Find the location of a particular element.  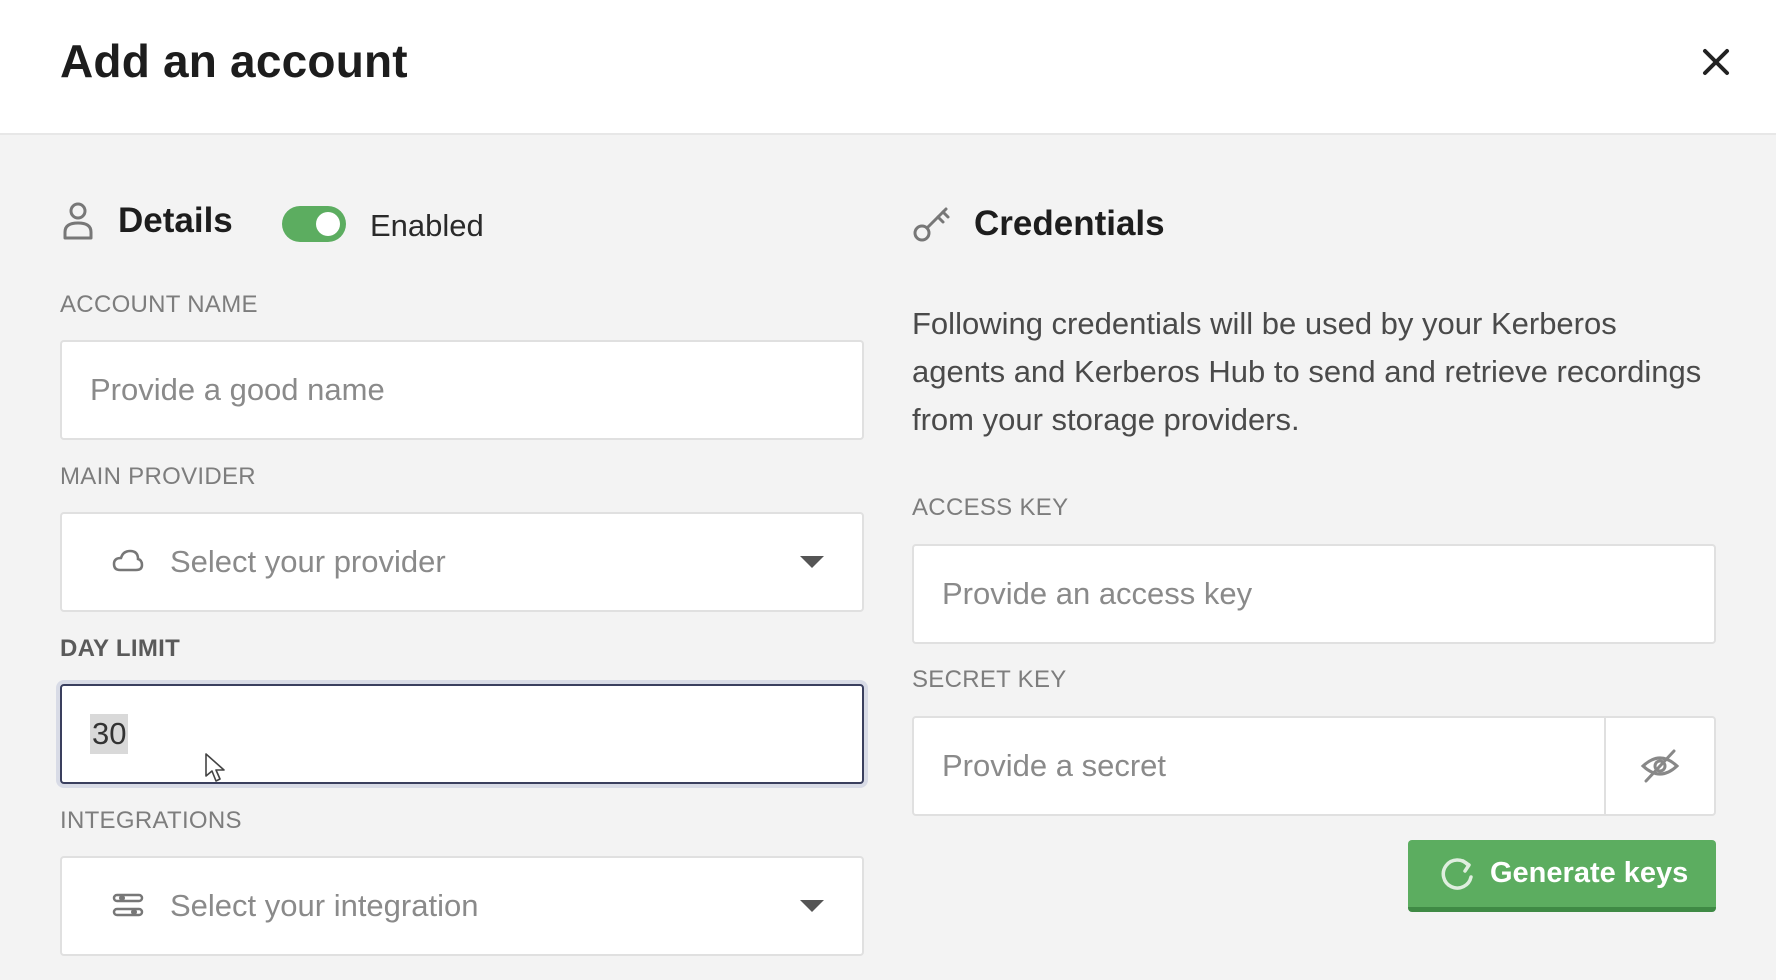

main-provider-value: Select your provider is located at coordinates (308, 561).